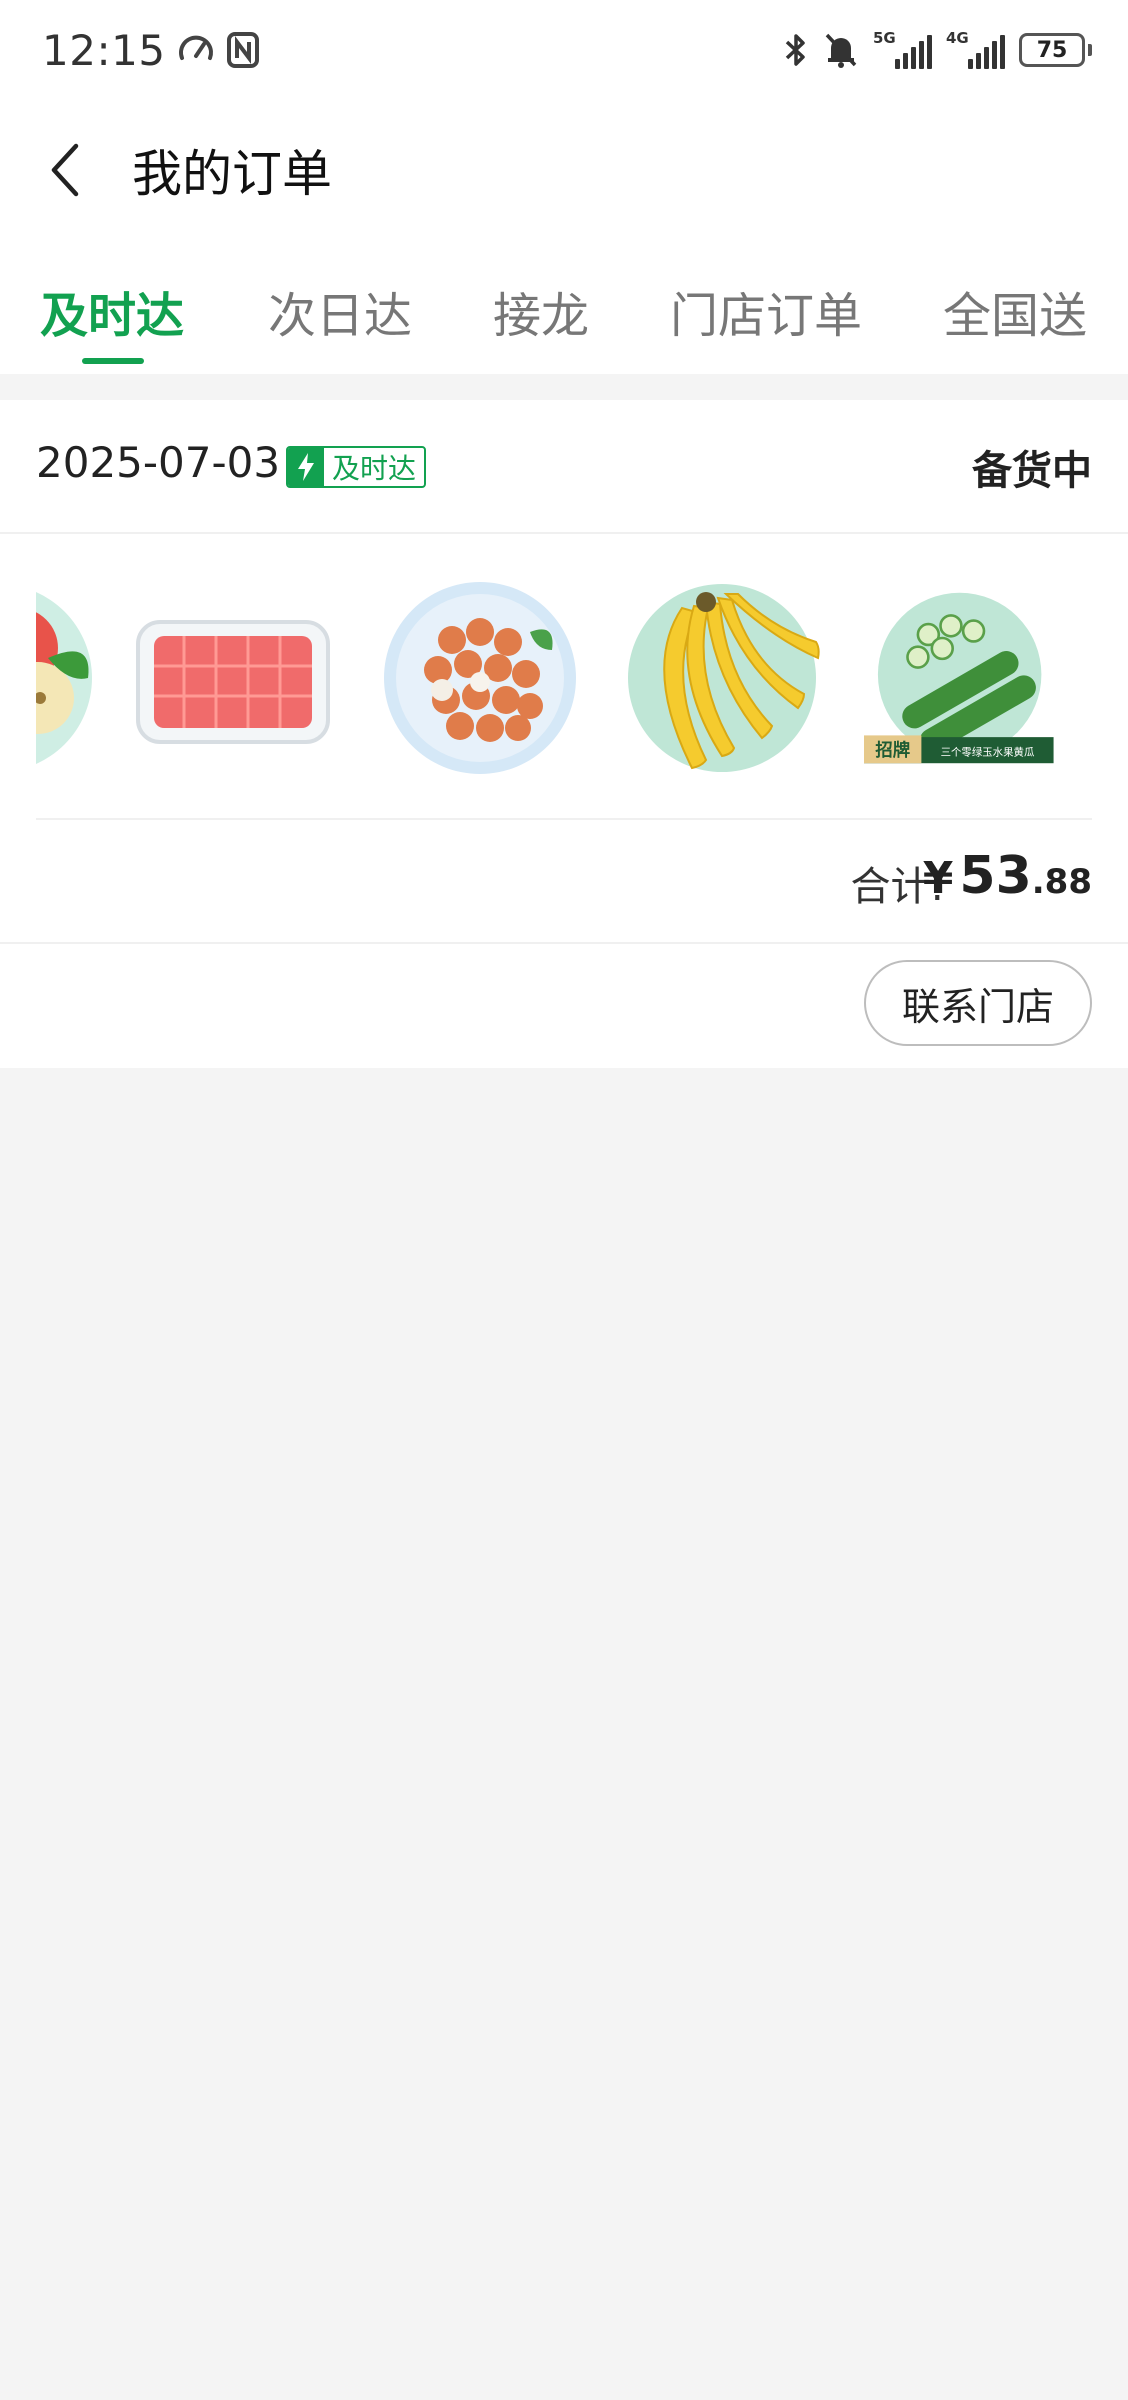  What do you see at coordinates (564, 1006) in the screenshot?
I see `order-actions: 联系门店` at bounding box center [564, 1006].